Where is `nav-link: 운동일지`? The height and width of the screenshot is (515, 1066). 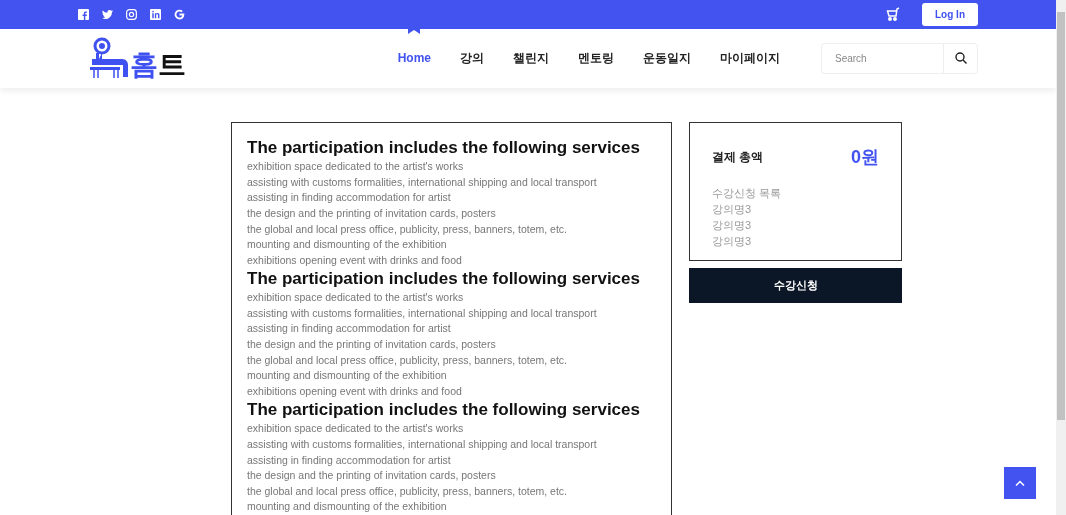
nav-link: 운동일지 is located at coordinates (667, 58).